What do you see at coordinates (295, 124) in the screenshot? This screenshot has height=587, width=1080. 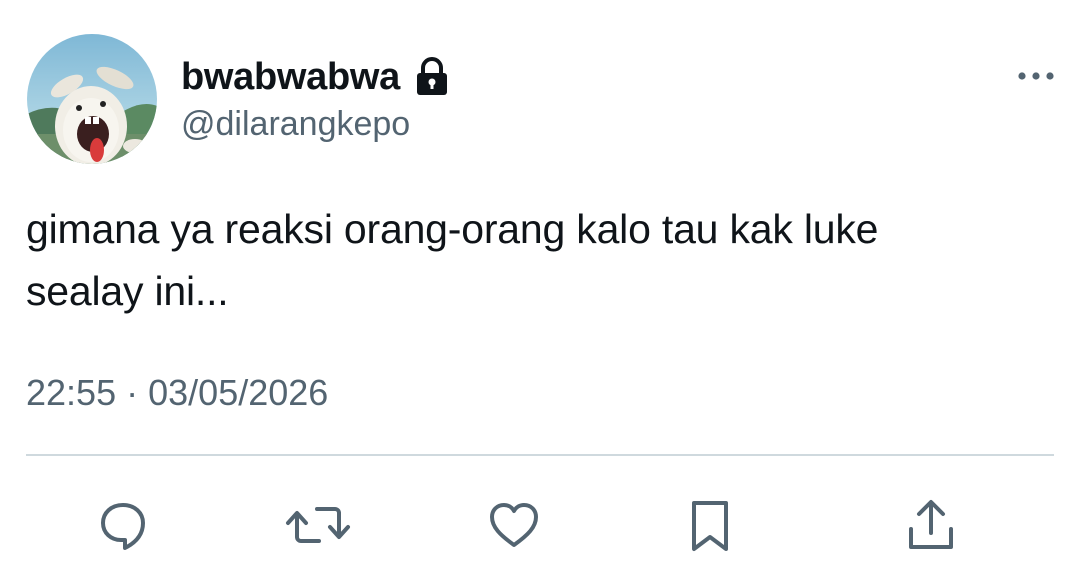 I see `user-handle: @dilarangkepo` at bounding box center [295, 124].